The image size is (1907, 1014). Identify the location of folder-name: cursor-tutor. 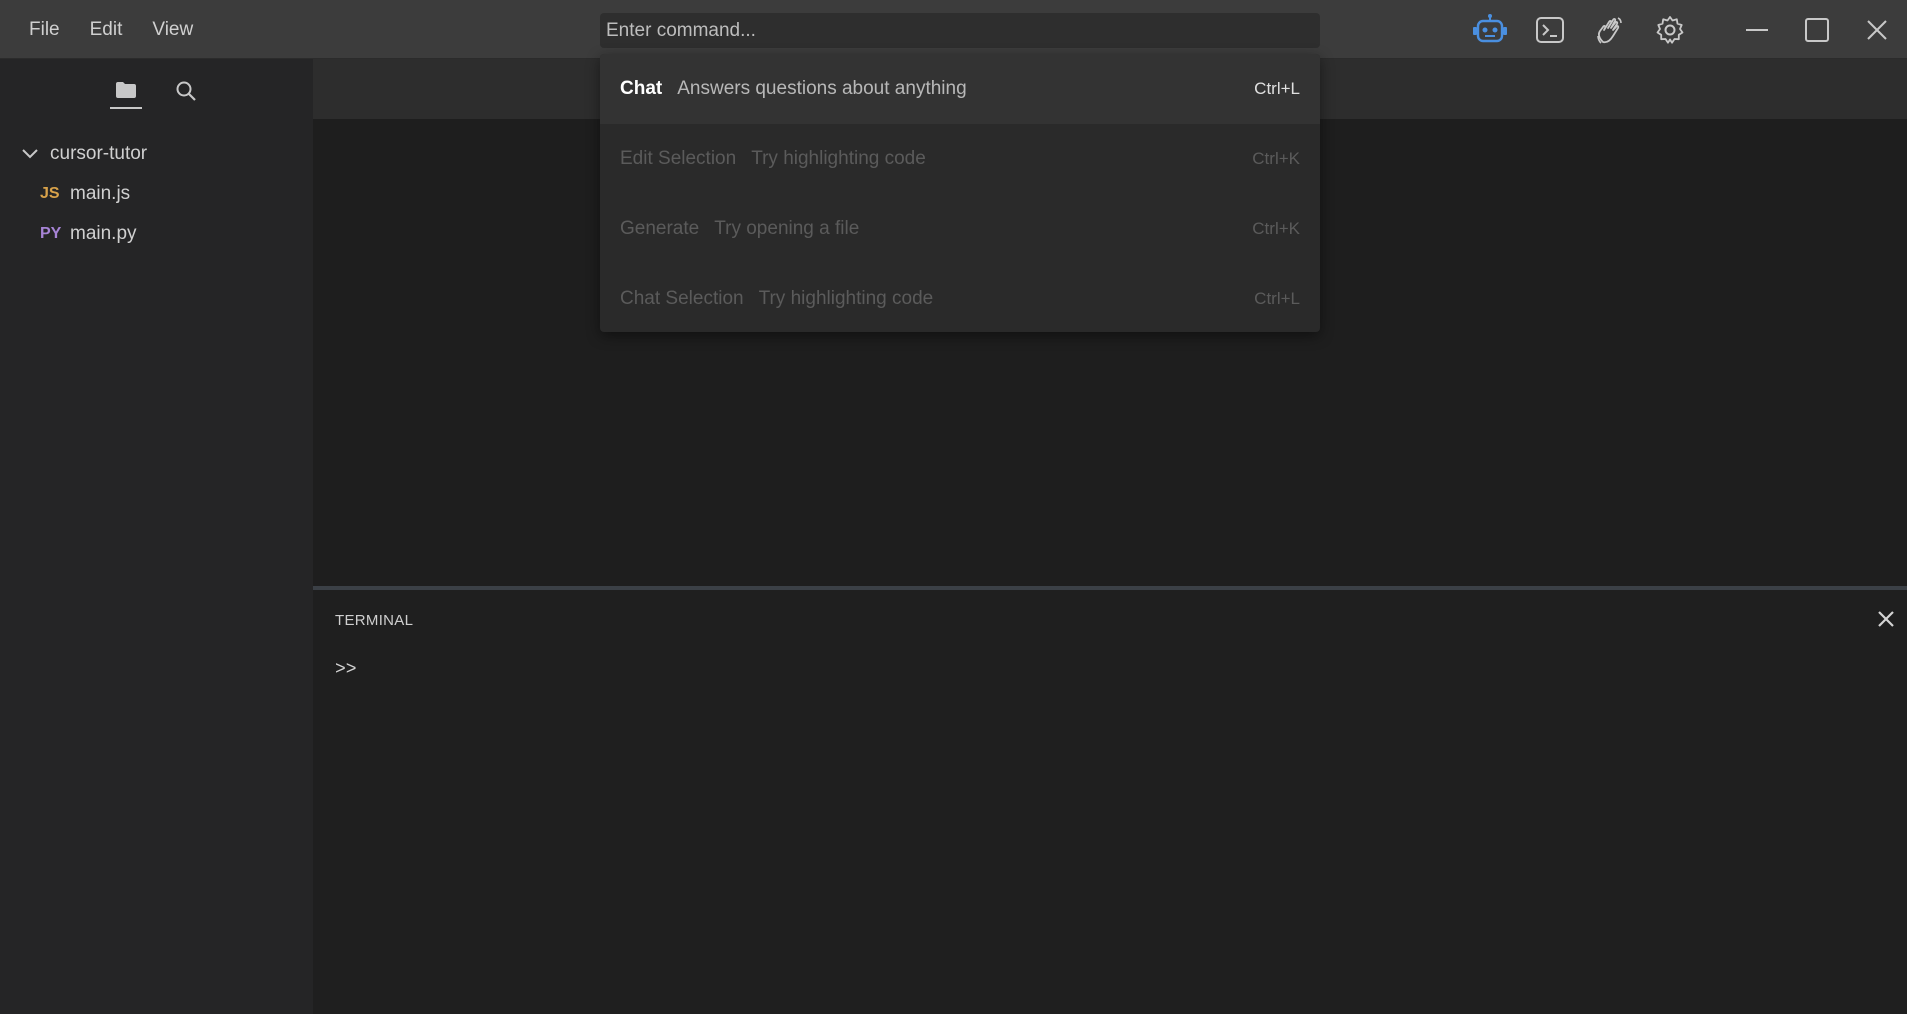
(99, 153).